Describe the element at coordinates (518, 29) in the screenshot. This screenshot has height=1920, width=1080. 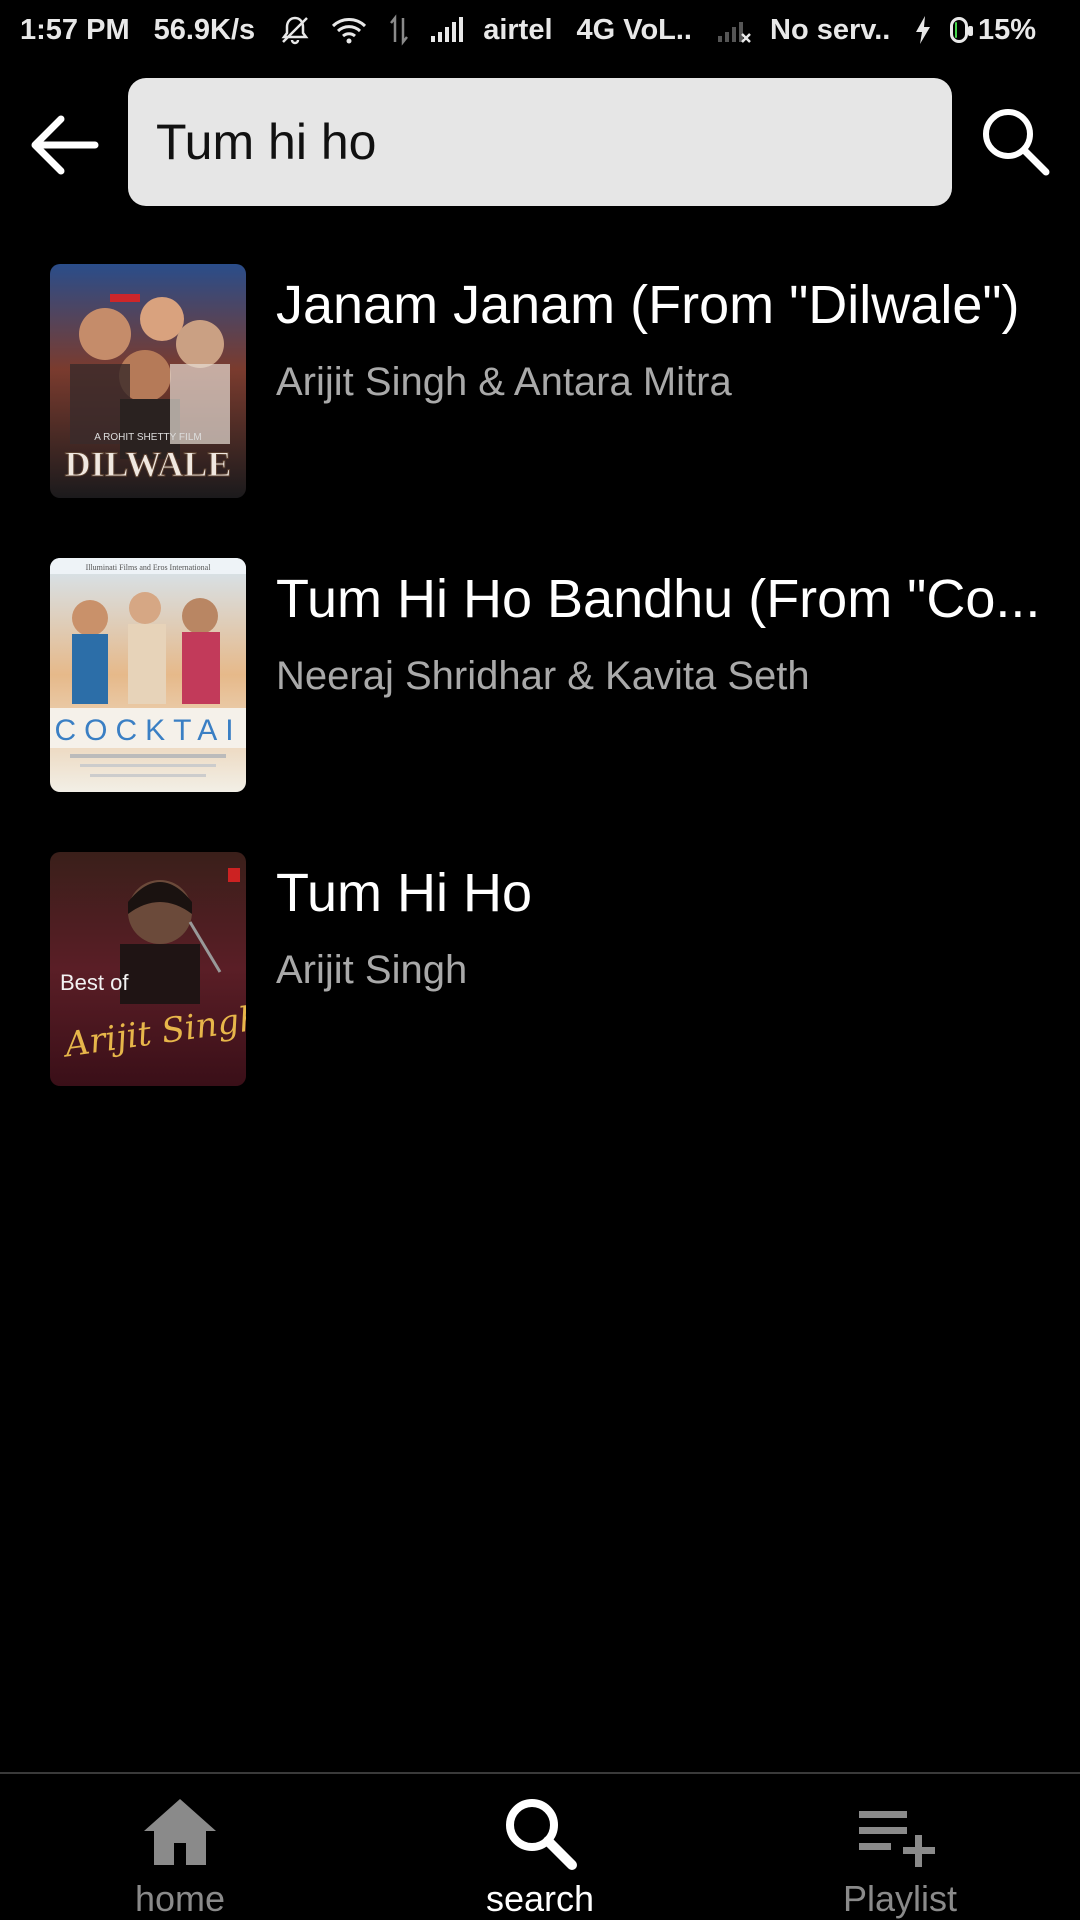
I see `status-carrier: airtel` at that location.